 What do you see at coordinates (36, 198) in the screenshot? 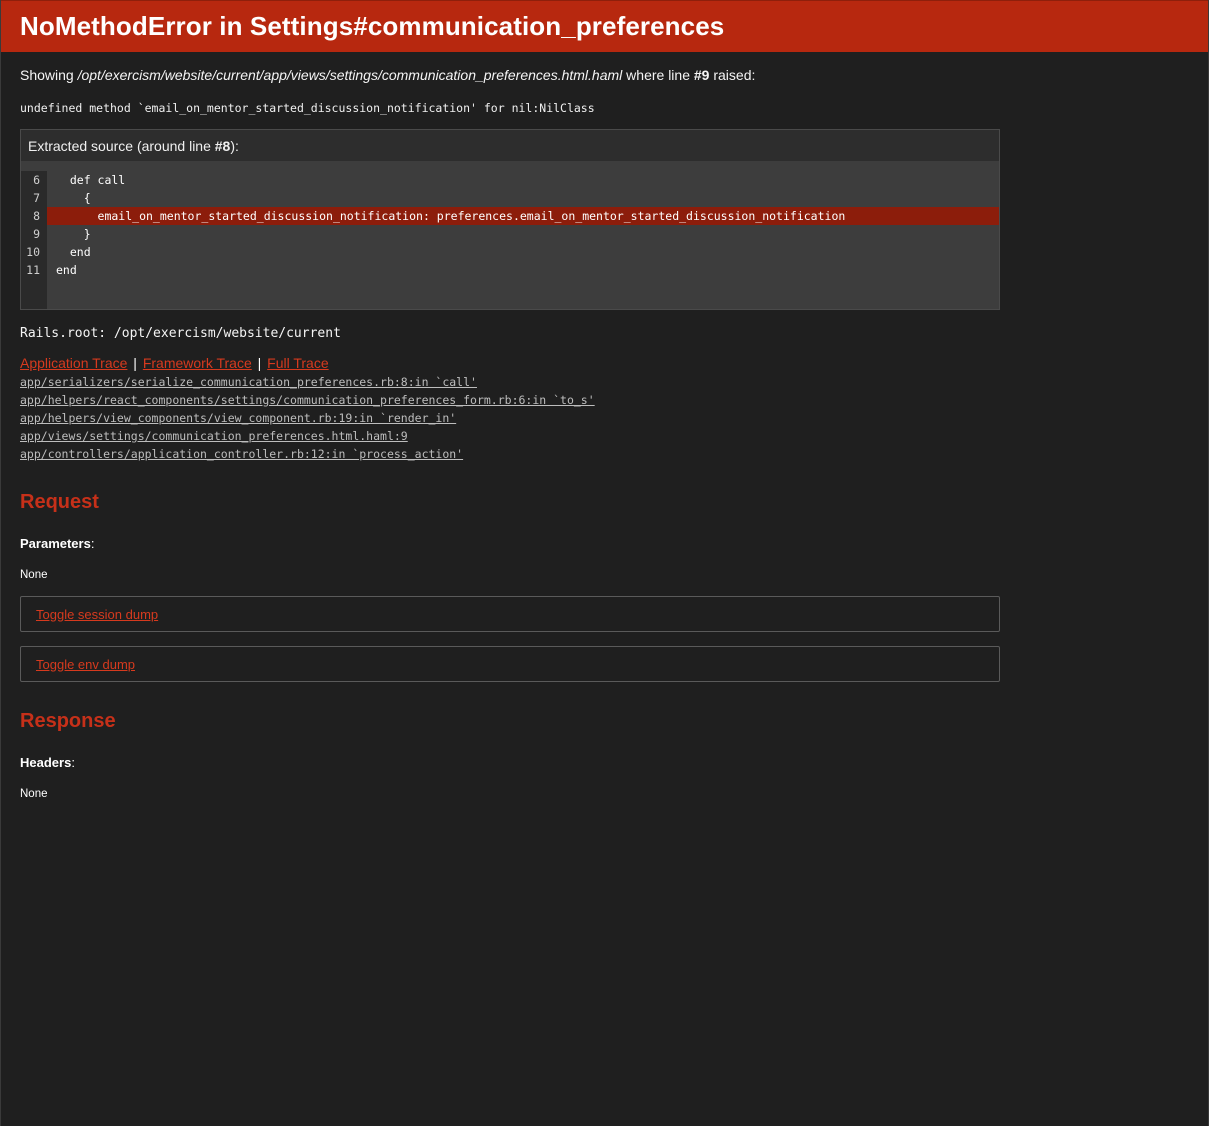
I see `line-number: 7` at bounding box center [36, 198].